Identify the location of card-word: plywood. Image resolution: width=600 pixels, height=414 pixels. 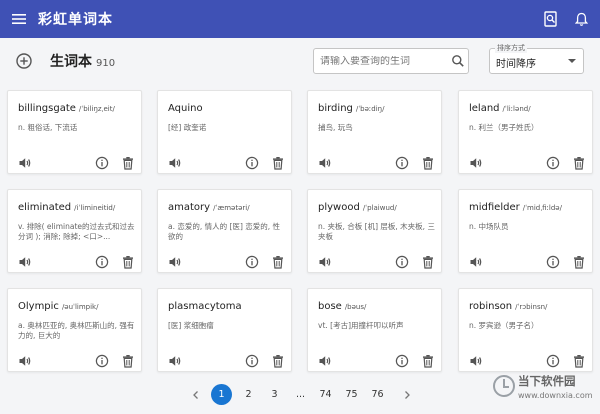
(339, 207).